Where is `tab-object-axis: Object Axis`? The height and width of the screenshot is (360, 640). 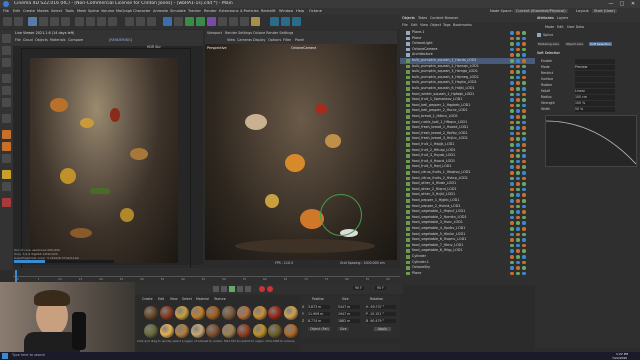 tab-object-axis: Object Axis is located at coordinates (574, 44).